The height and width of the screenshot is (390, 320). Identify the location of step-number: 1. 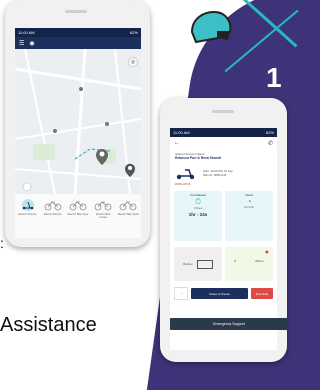
(274, 77).